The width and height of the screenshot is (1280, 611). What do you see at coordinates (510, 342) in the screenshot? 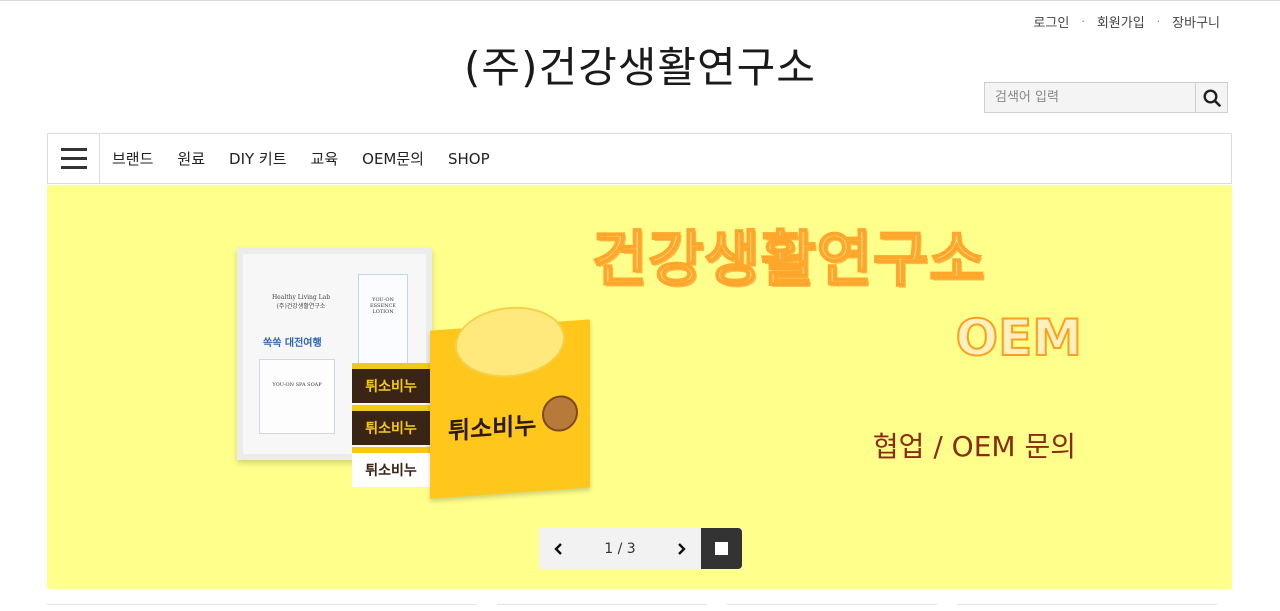
I see `bun-soap` at bounding box center [510, 342].